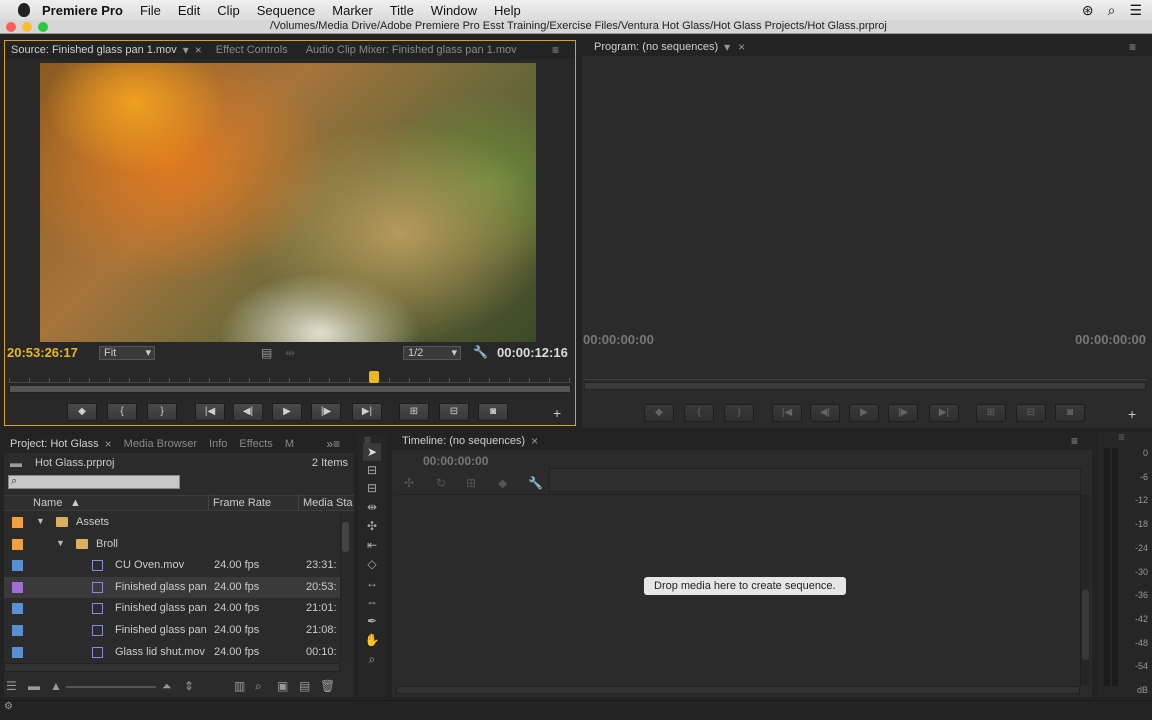 This screenshot has width=1152, height=720. I want to click on icon-view-icon: ▬, so click(34, 686).